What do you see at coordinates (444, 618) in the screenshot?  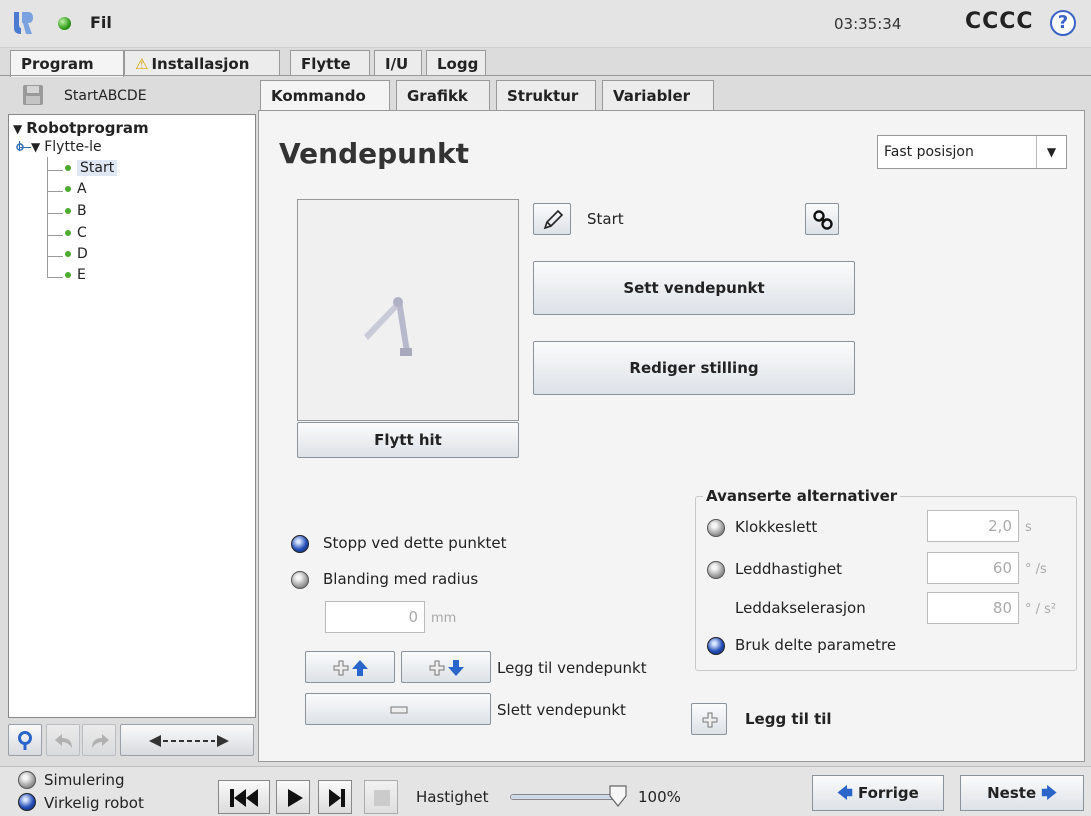 I see `blend-radius-unit: mm` at bounding box center [444, 618].